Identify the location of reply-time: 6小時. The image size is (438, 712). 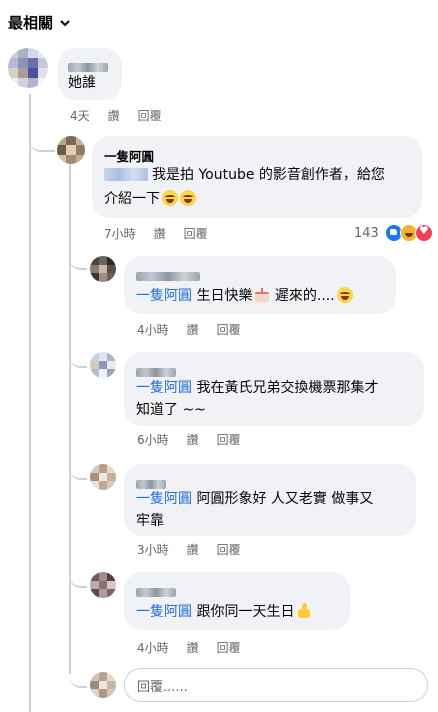
(153, 439).